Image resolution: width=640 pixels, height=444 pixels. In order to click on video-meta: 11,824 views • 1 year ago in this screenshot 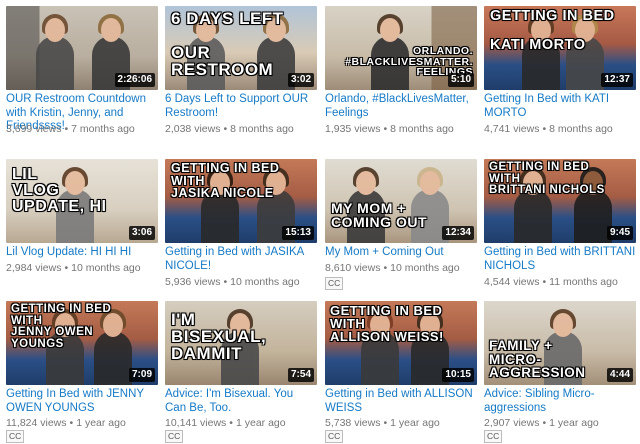, I will do `click(66, 423)`.